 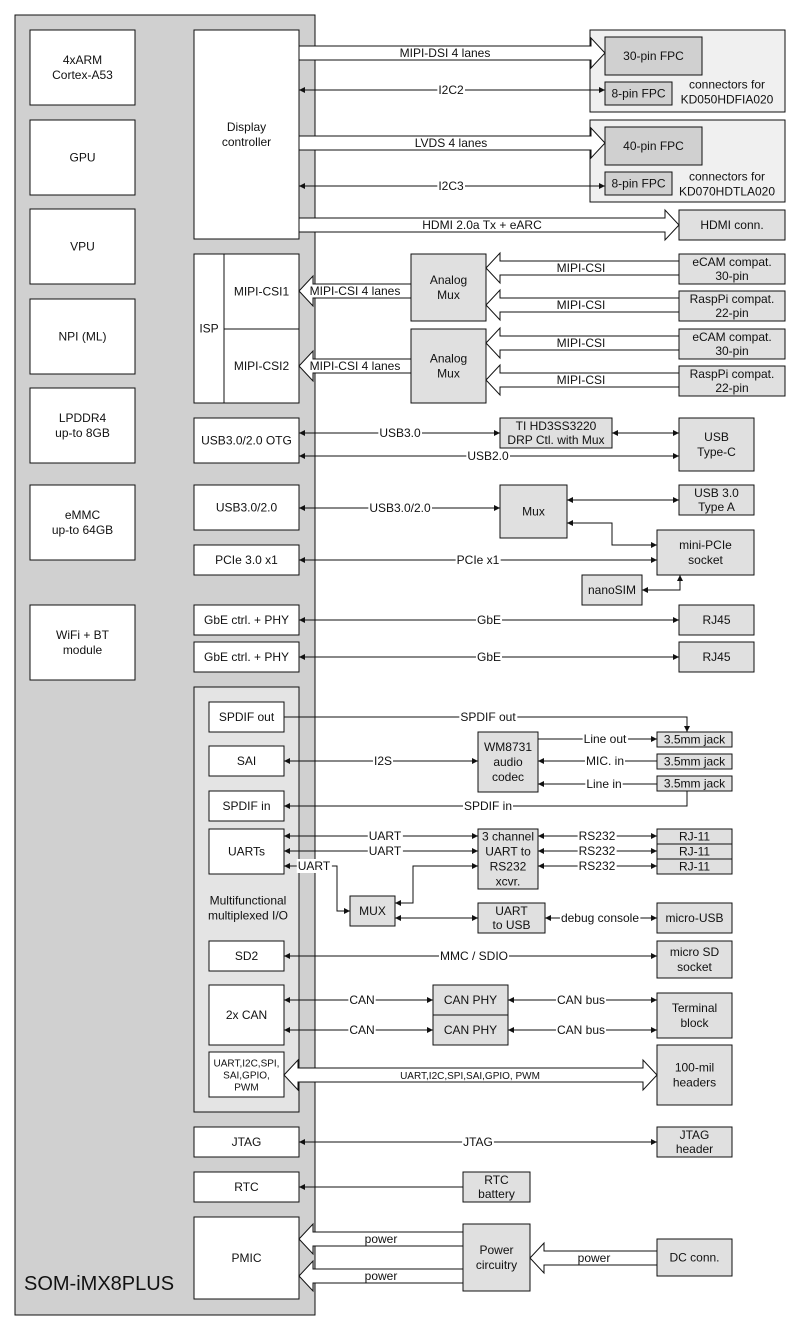 I want to click on emmc-block-label: up-to 64GB, so click(x=82, y=530).